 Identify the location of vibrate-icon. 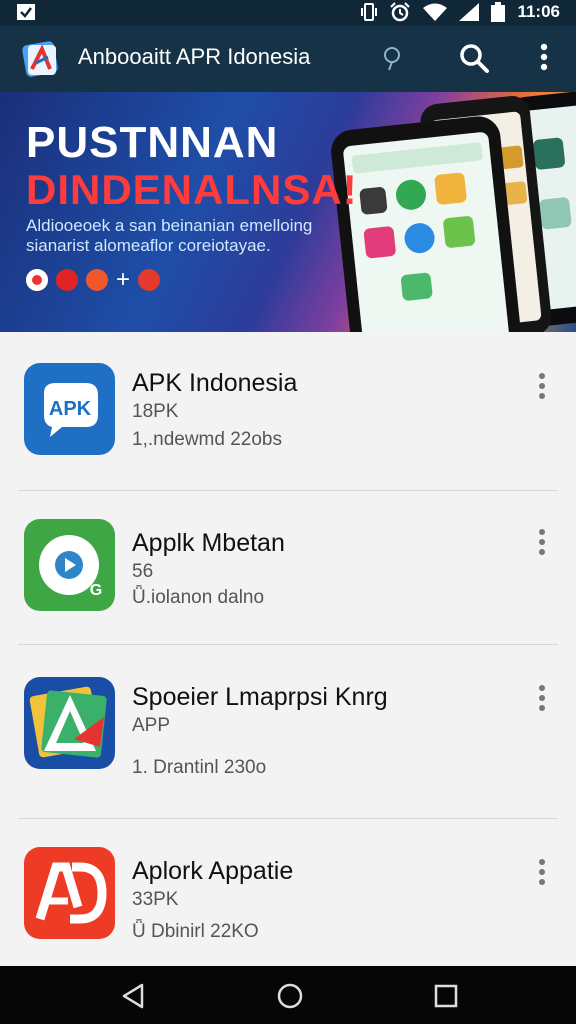
(369, 12).